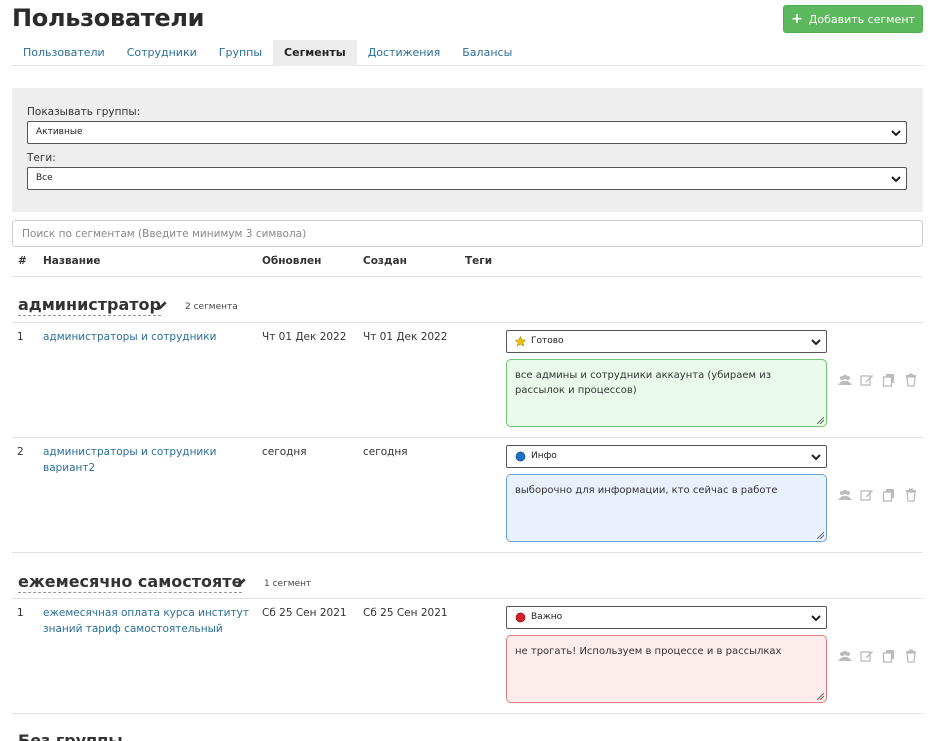 The width and height of the screenshot is (936, 741). Describe the element at coordinates (666, 341) in the screenshot. I see `tag-select: Готово` at that location.